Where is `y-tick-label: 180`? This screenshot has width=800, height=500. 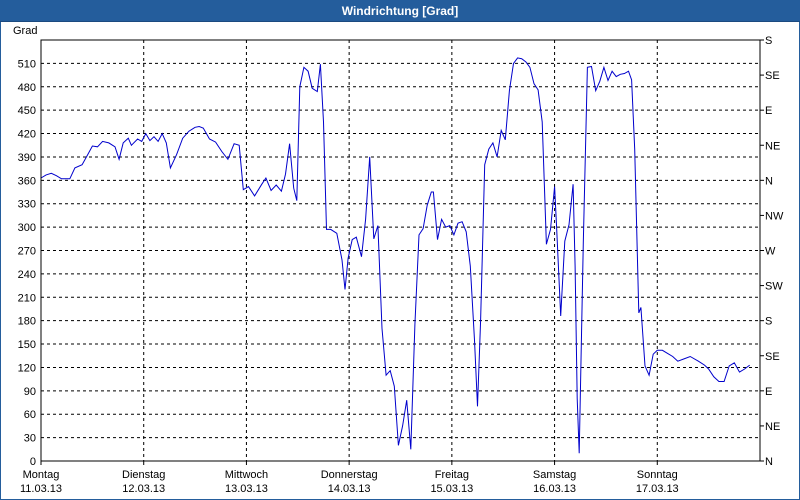 y-tick-label: 180 is located at coordinates (27, 322).